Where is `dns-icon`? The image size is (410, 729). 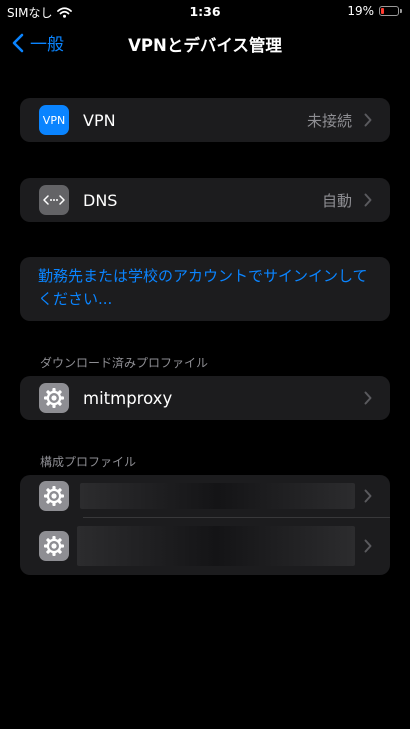 dns-icon is located at coordinates (54, 200).